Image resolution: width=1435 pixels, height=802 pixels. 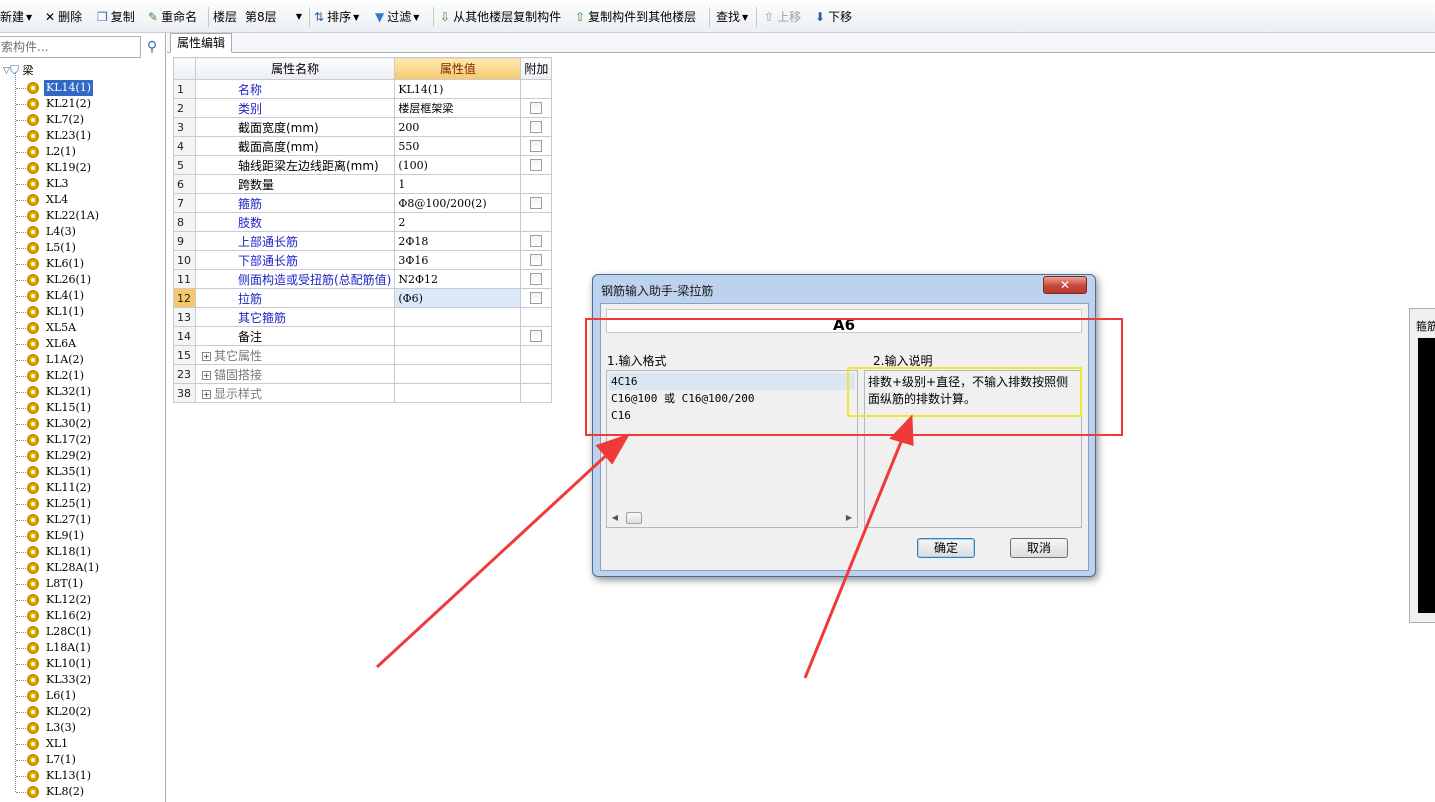 What do you see at coordinates (152, 47) in the screenshot?
I see `search-icon: ⚲` at bounding box center [152, 47].